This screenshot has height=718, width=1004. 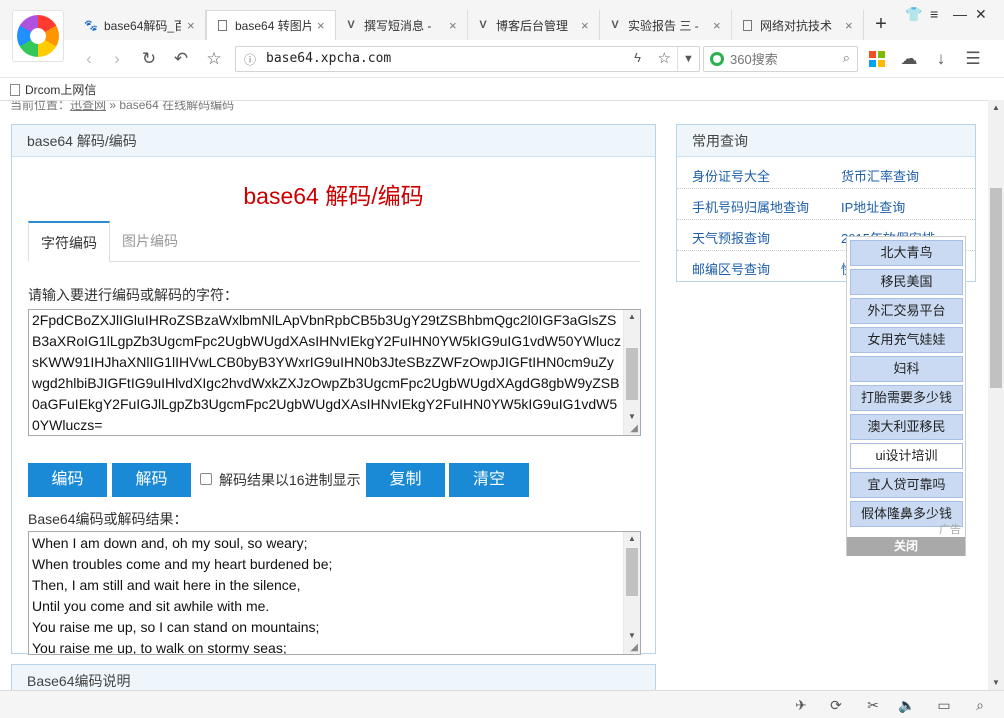 What do you see at coordinates (798, 25) in the screenshot?
I see `tab-network-defense: 网络对抗技术 ×` at bounding box center [798, 25].